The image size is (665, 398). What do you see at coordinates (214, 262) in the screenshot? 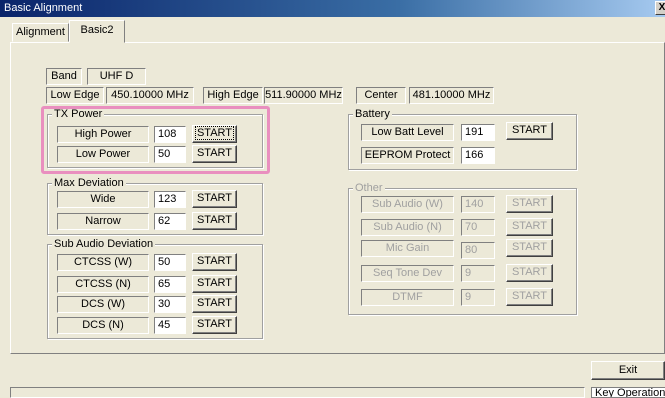
I see `ctcss-w-start-button: START` at bounding box center [214, 262].